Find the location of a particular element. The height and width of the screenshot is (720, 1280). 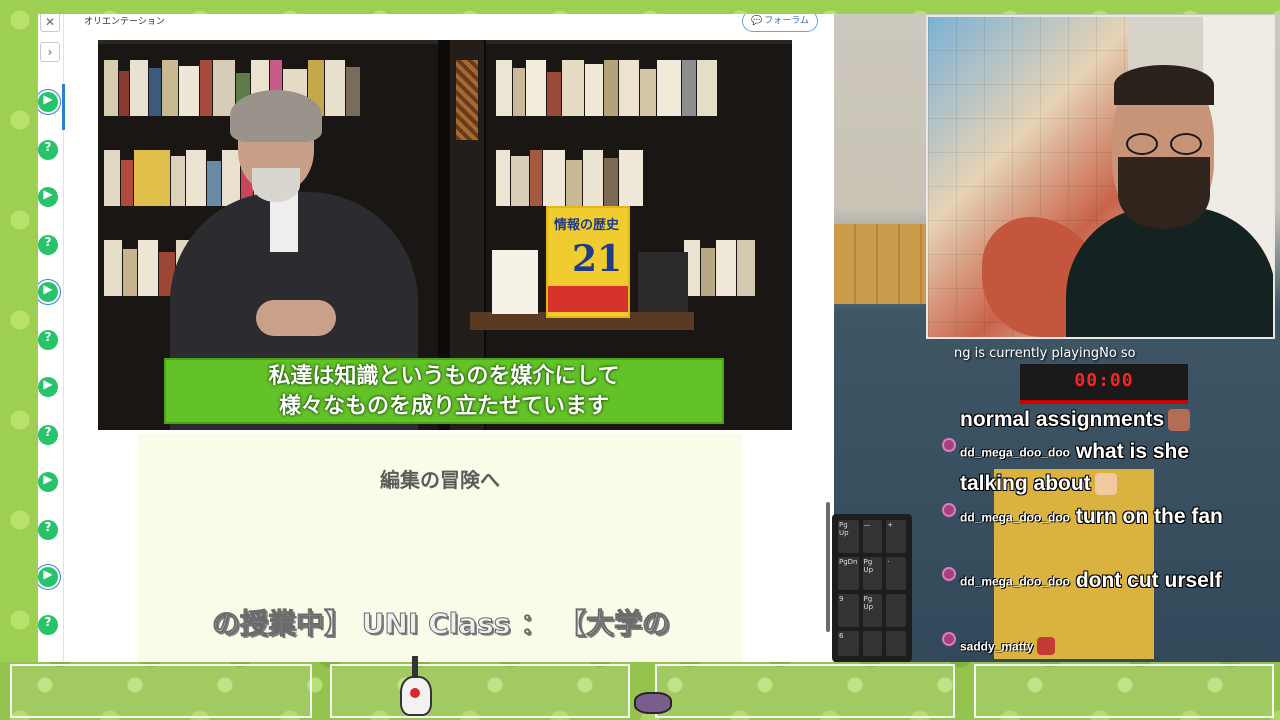

close-button: ✕ is located at coordinates (50, 23).